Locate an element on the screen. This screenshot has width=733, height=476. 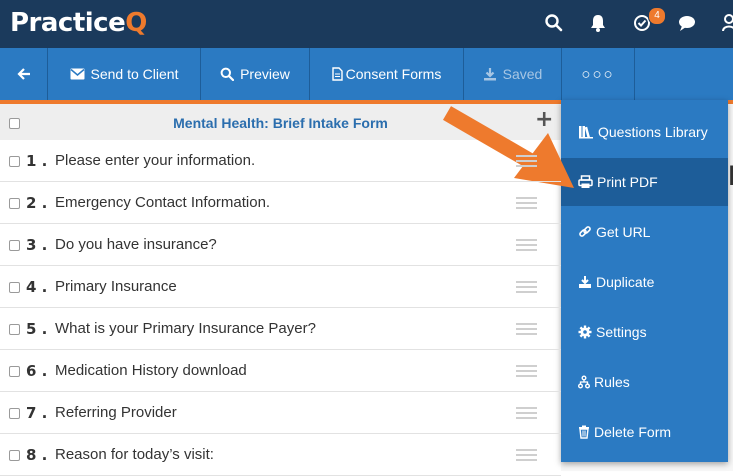
question-text: Emergency Contact Information. is located at coordinates (163, 202).